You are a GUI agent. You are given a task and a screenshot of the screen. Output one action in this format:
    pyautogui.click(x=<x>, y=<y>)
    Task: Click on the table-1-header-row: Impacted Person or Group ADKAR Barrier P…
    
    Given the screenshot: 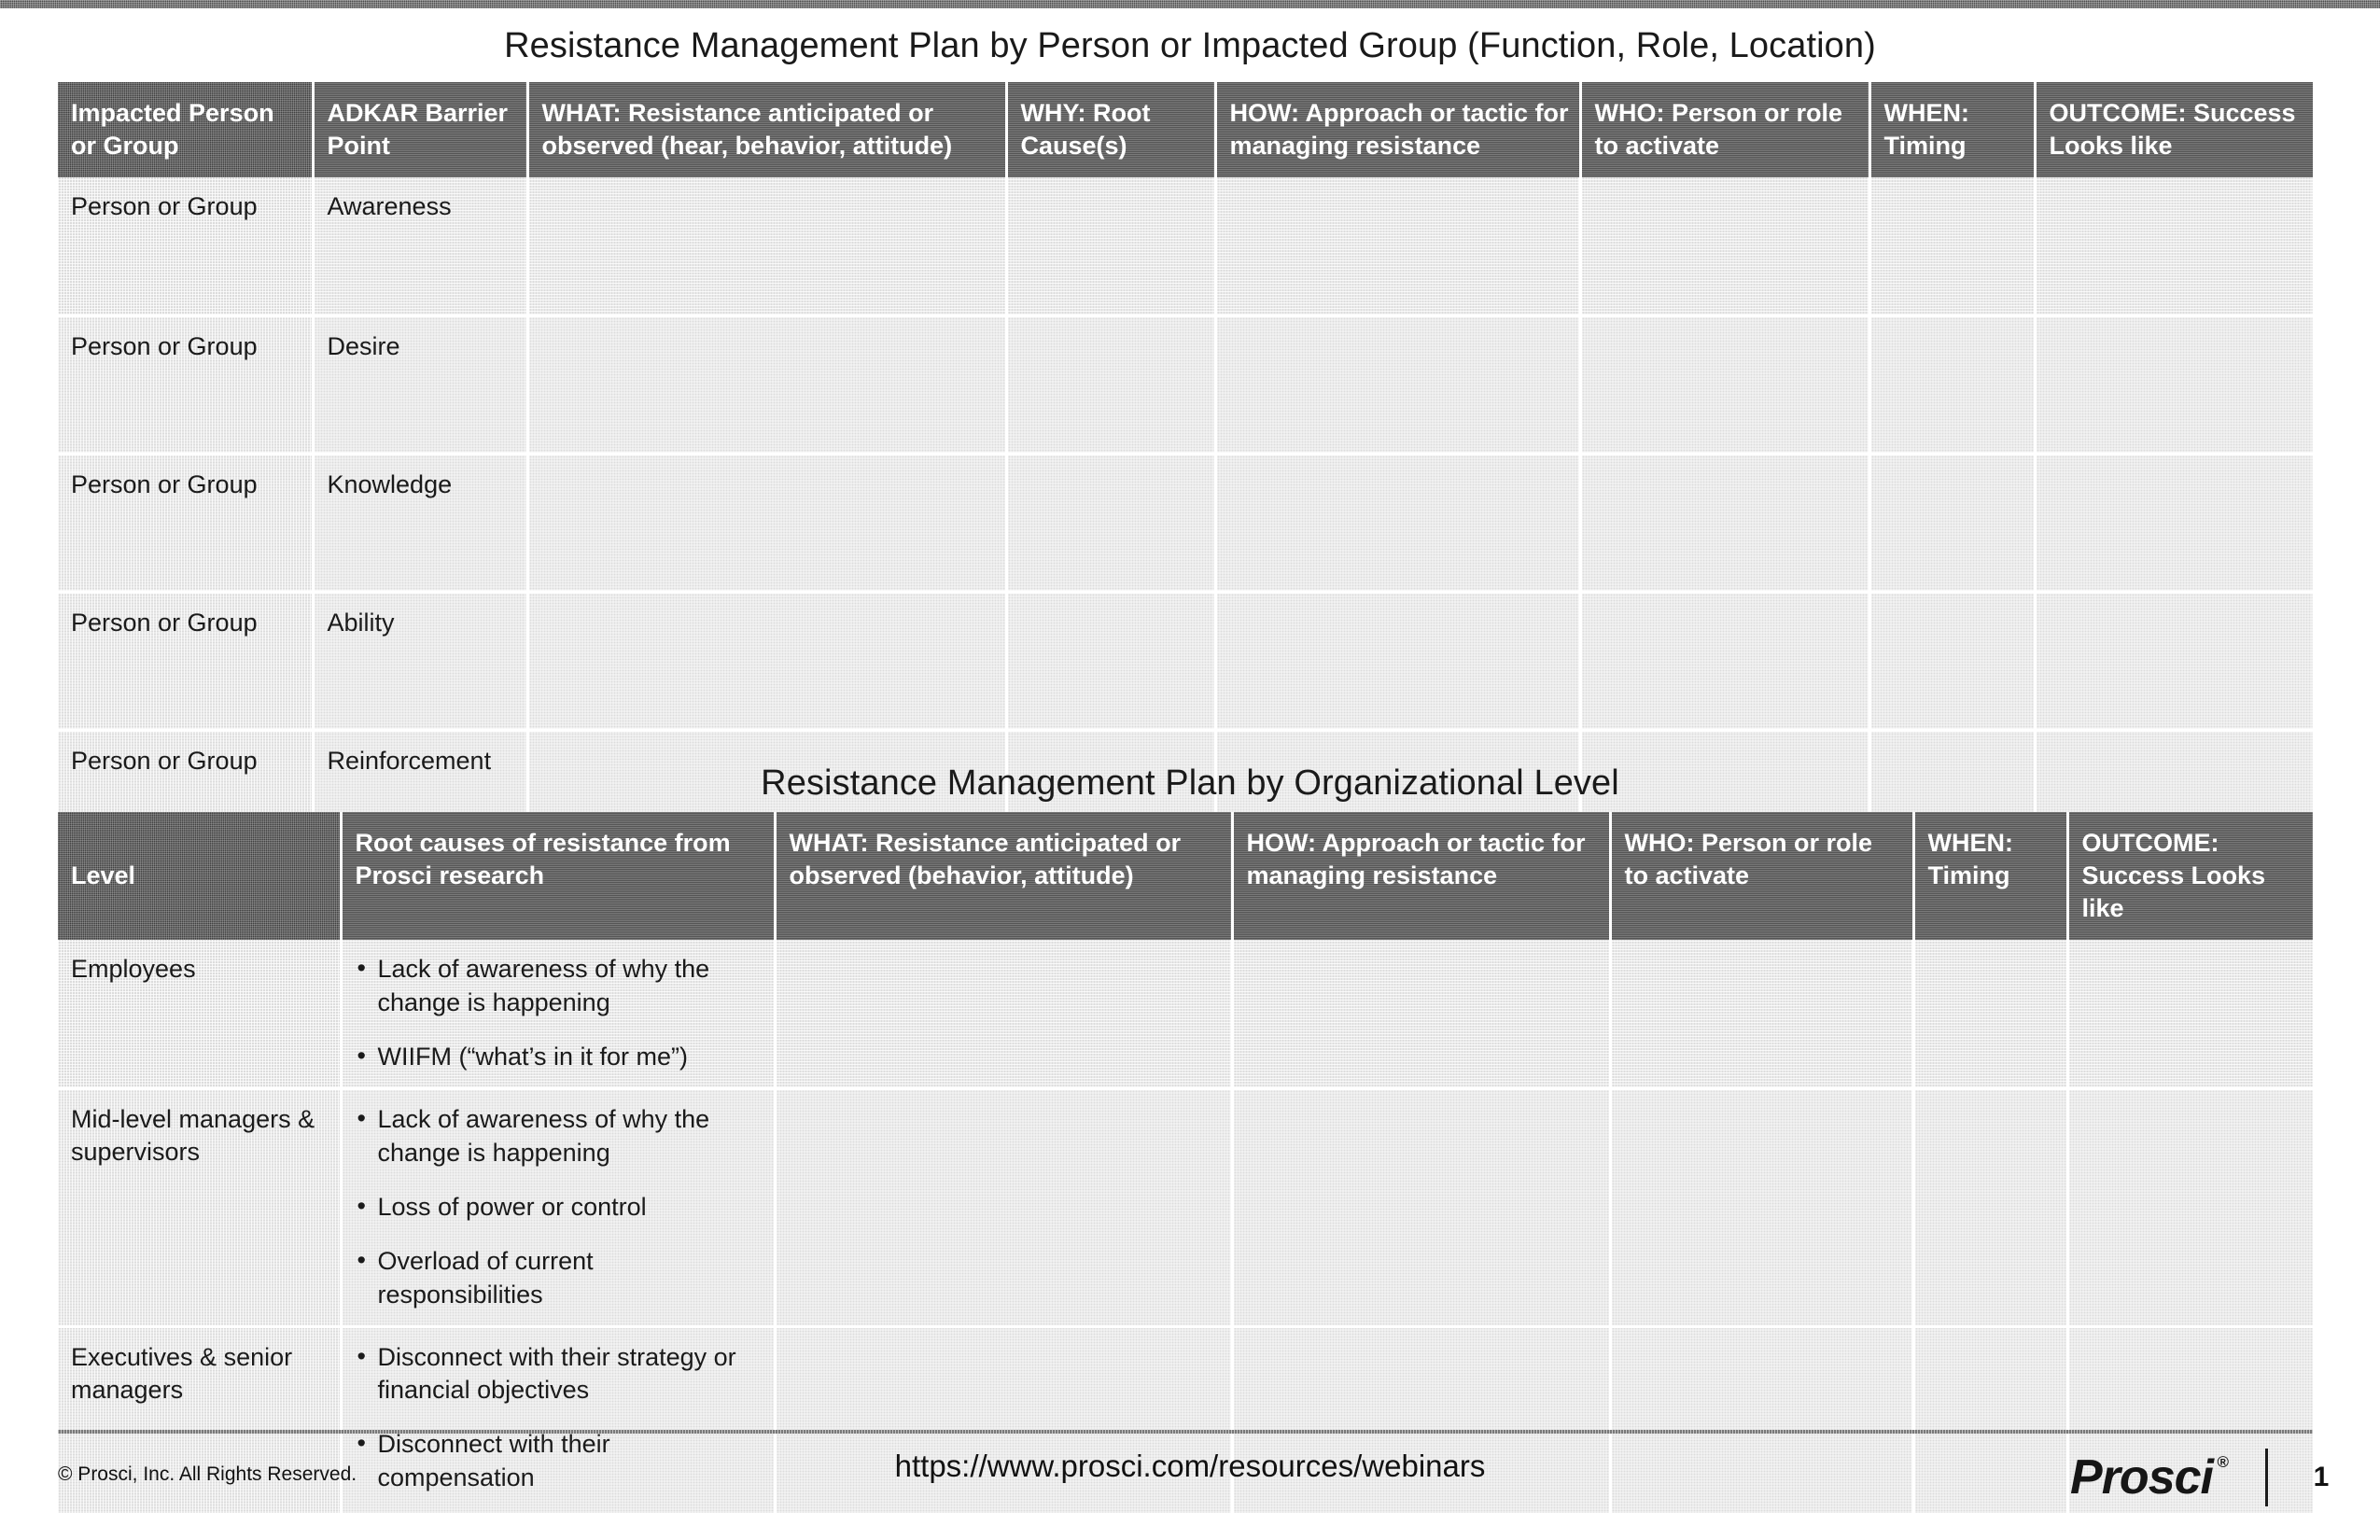 What is the action you would take?
    pyautogui.click(x=1185, y=130)
    